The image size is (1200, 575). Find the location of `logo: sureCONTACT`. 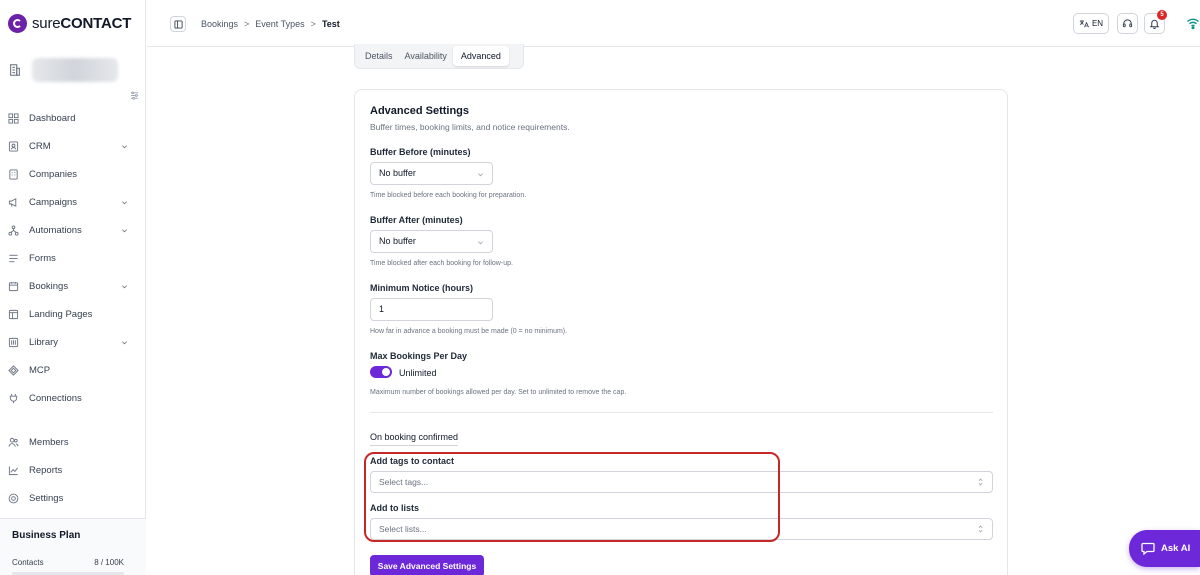

logo: sureCONTACT is located at coordinates (69, 23).